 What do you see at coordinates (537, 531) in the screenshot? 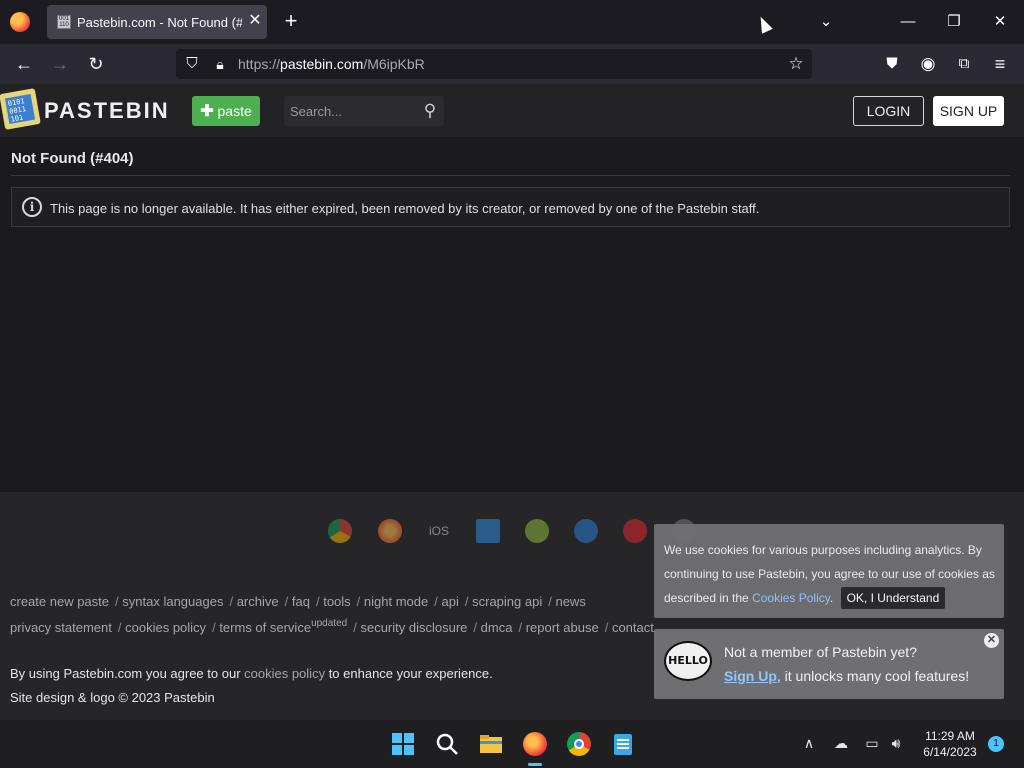
I see `android-app-icon` at bounding box center [537, 531].